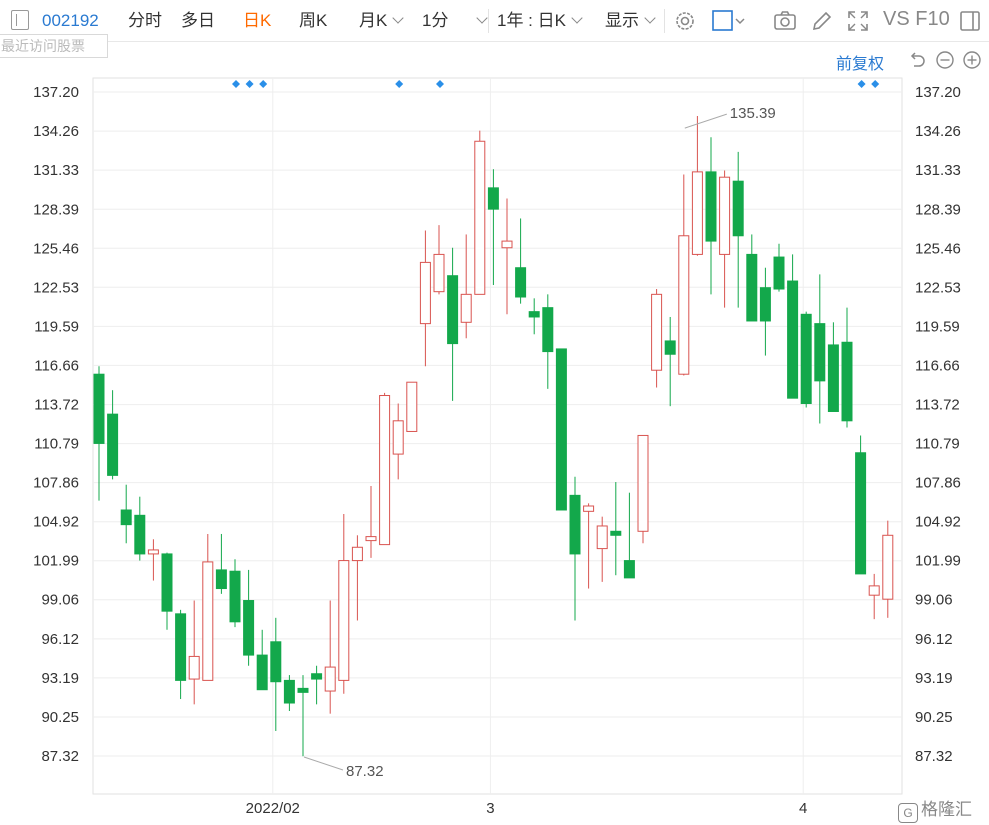 This screenshot has height=825, width=989. I want to click on y-tick-label-left: 101.99, so click(56, 561).